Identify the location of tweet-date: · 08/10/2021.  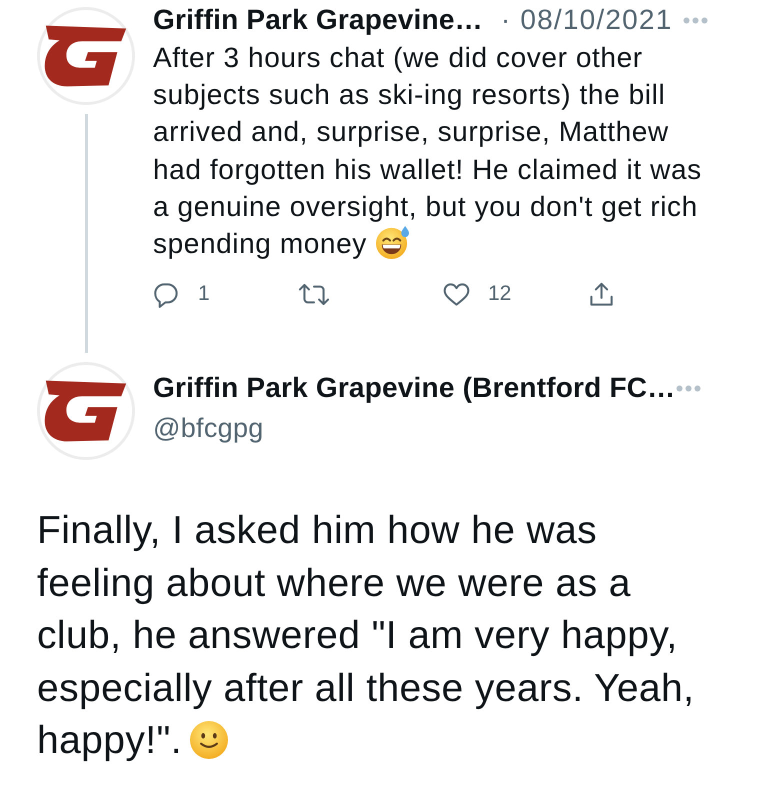
(586, 20).